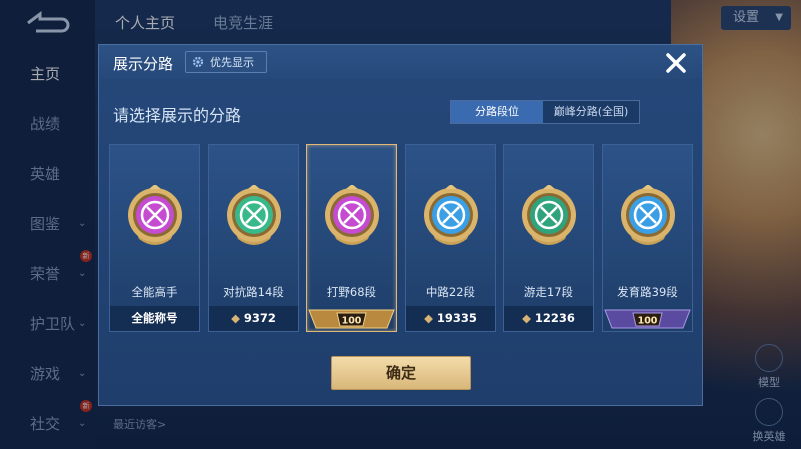  Describe the element at coordinates (591, 112) in the screenshot. I see `tab-peak-lane: 巅峰分路(全国)` at that location.